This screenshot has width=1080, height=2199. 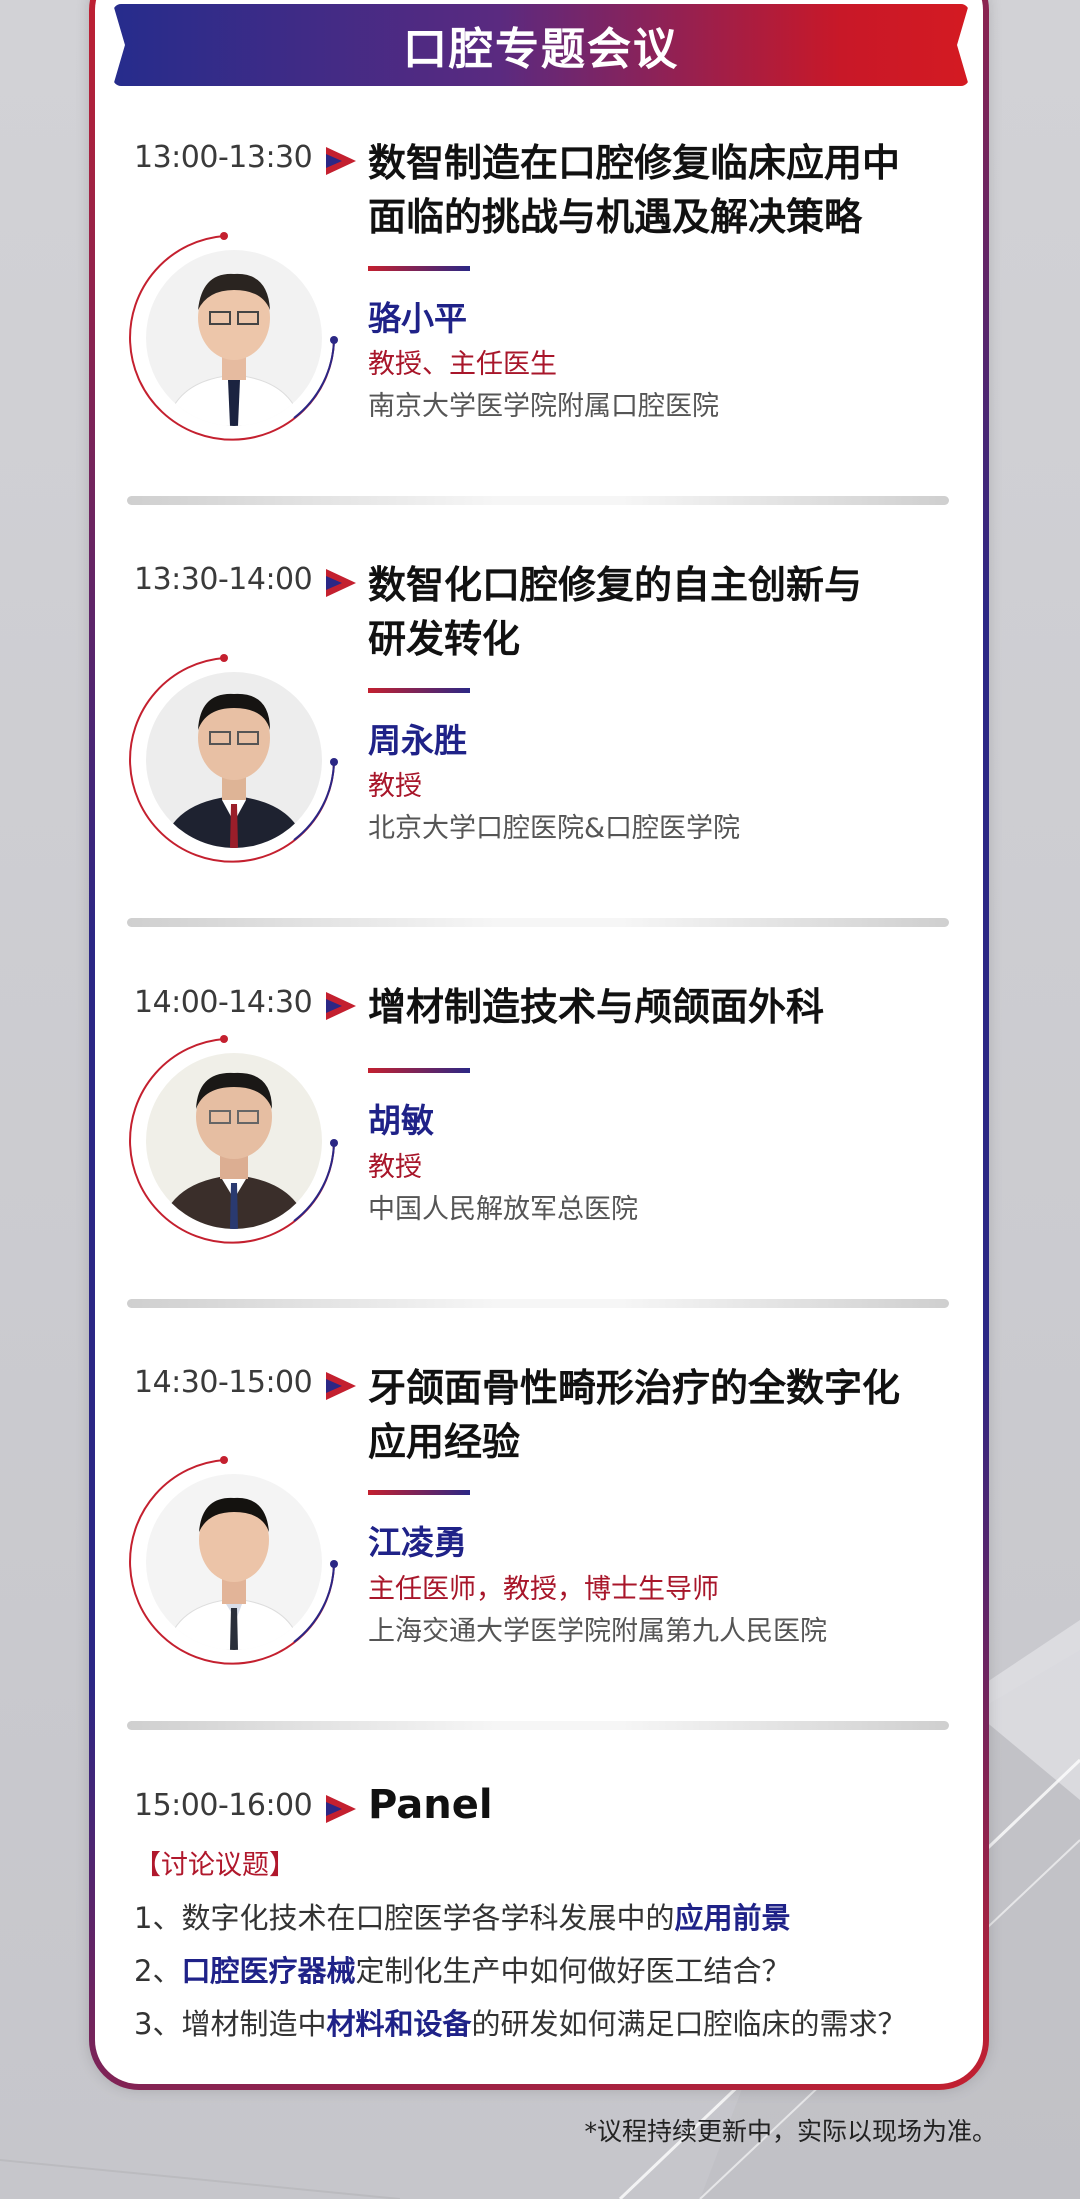 I want to click on session-title: 牙颌面骨性畸形治疗的全数字化 应用经验, so click(x=634, y=1415).